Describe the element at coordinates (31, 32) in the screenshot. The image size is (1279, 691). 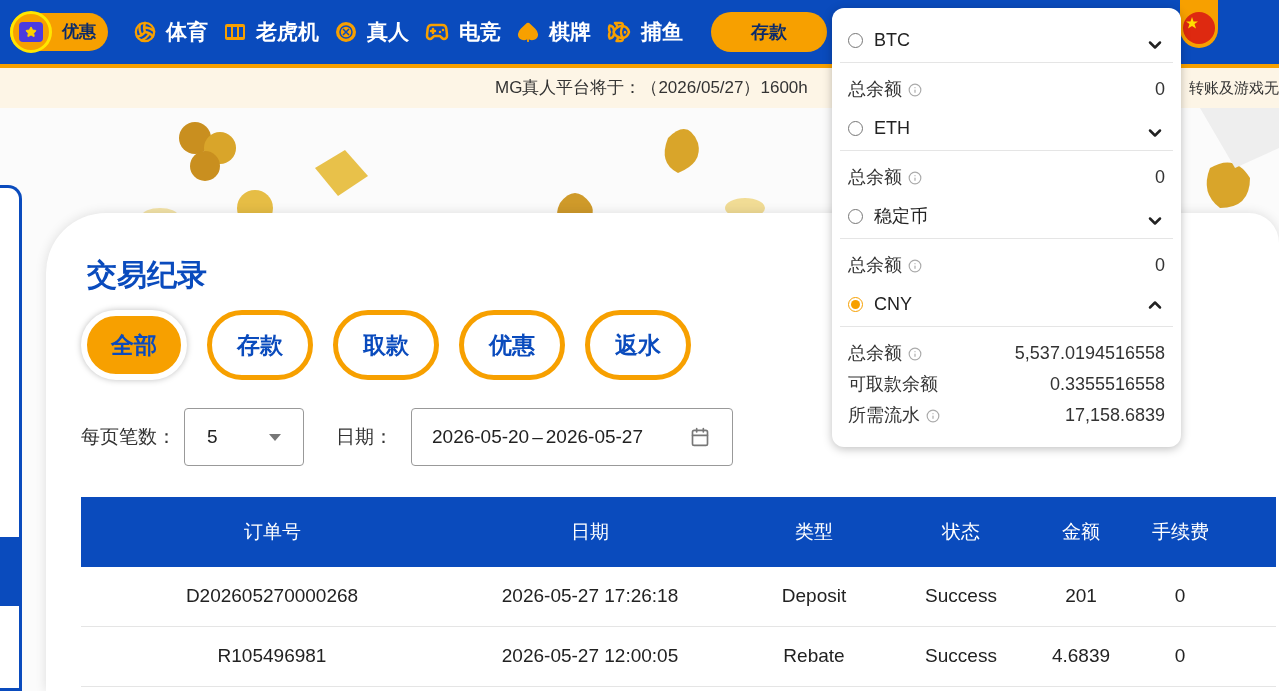
I see `ticket-icon` at that location.